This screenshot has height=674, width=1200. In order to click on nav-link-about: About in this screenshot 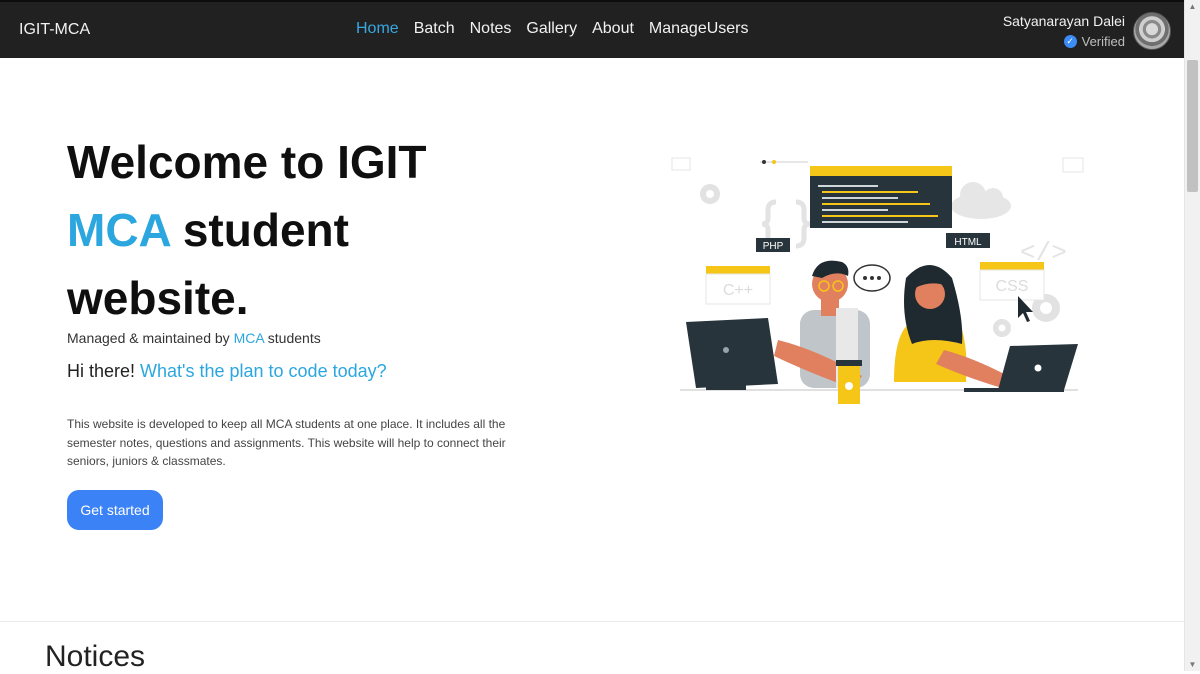, I will do `click(613, 29)`.